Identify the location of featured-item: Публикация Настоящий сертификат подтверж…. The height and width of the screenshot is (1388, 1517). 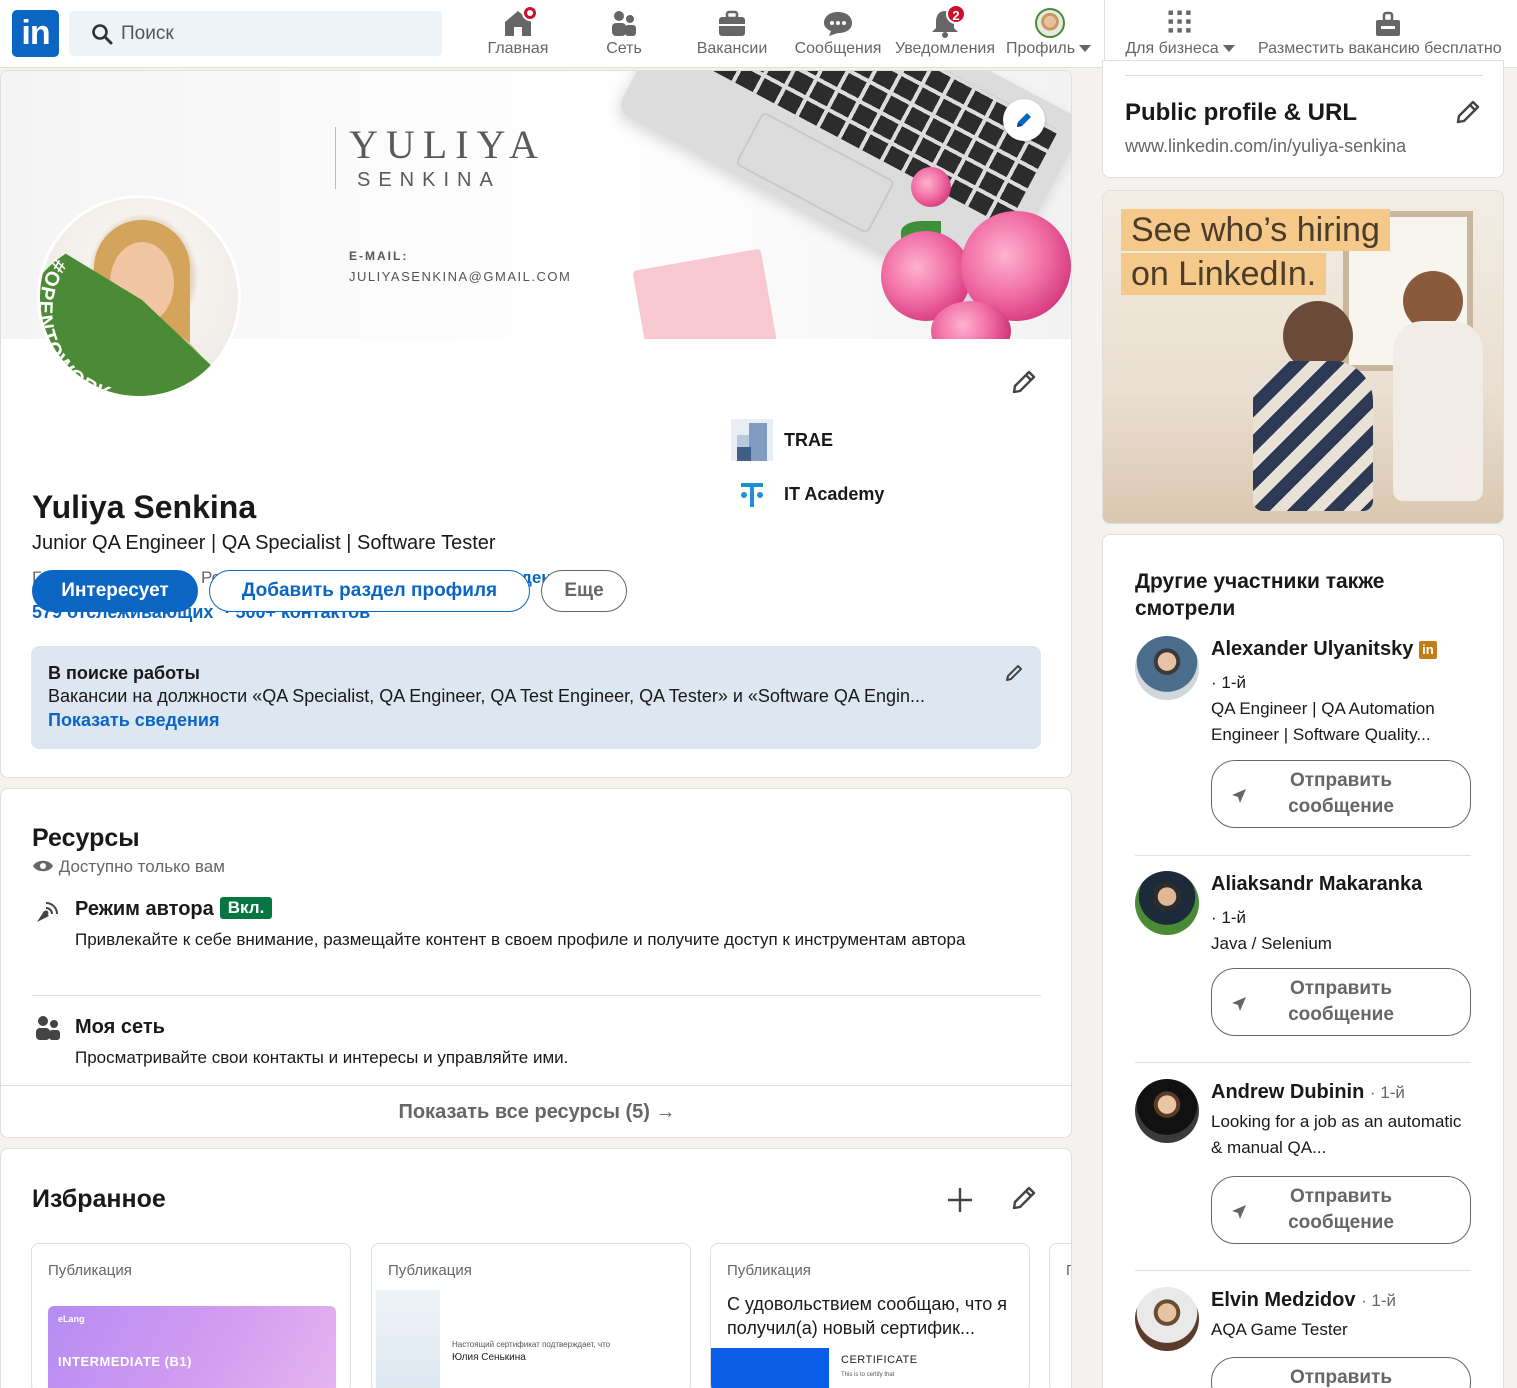
(531, 1315).